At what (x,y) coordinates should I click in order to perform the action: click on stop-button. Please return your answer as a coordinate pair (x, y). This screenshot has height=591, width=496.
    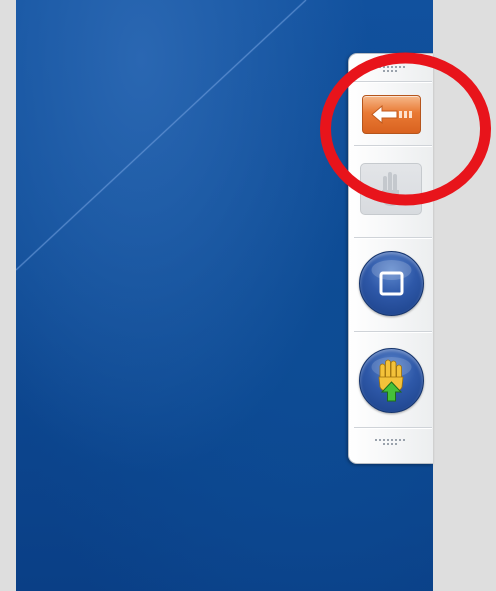
    Looking at the image, I should click on (391, 283).